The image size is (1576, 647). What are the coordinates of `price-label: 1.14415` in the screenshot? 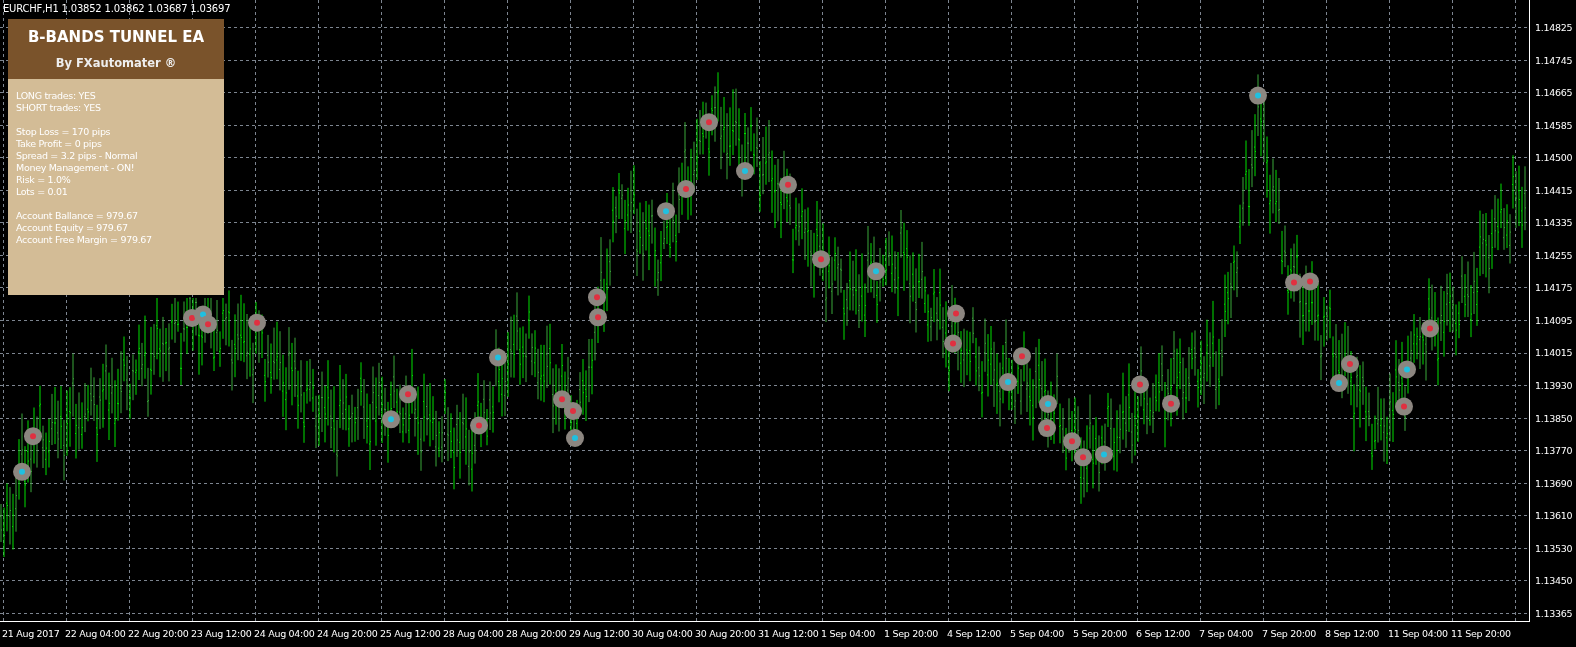 It's located at (1554, 190).